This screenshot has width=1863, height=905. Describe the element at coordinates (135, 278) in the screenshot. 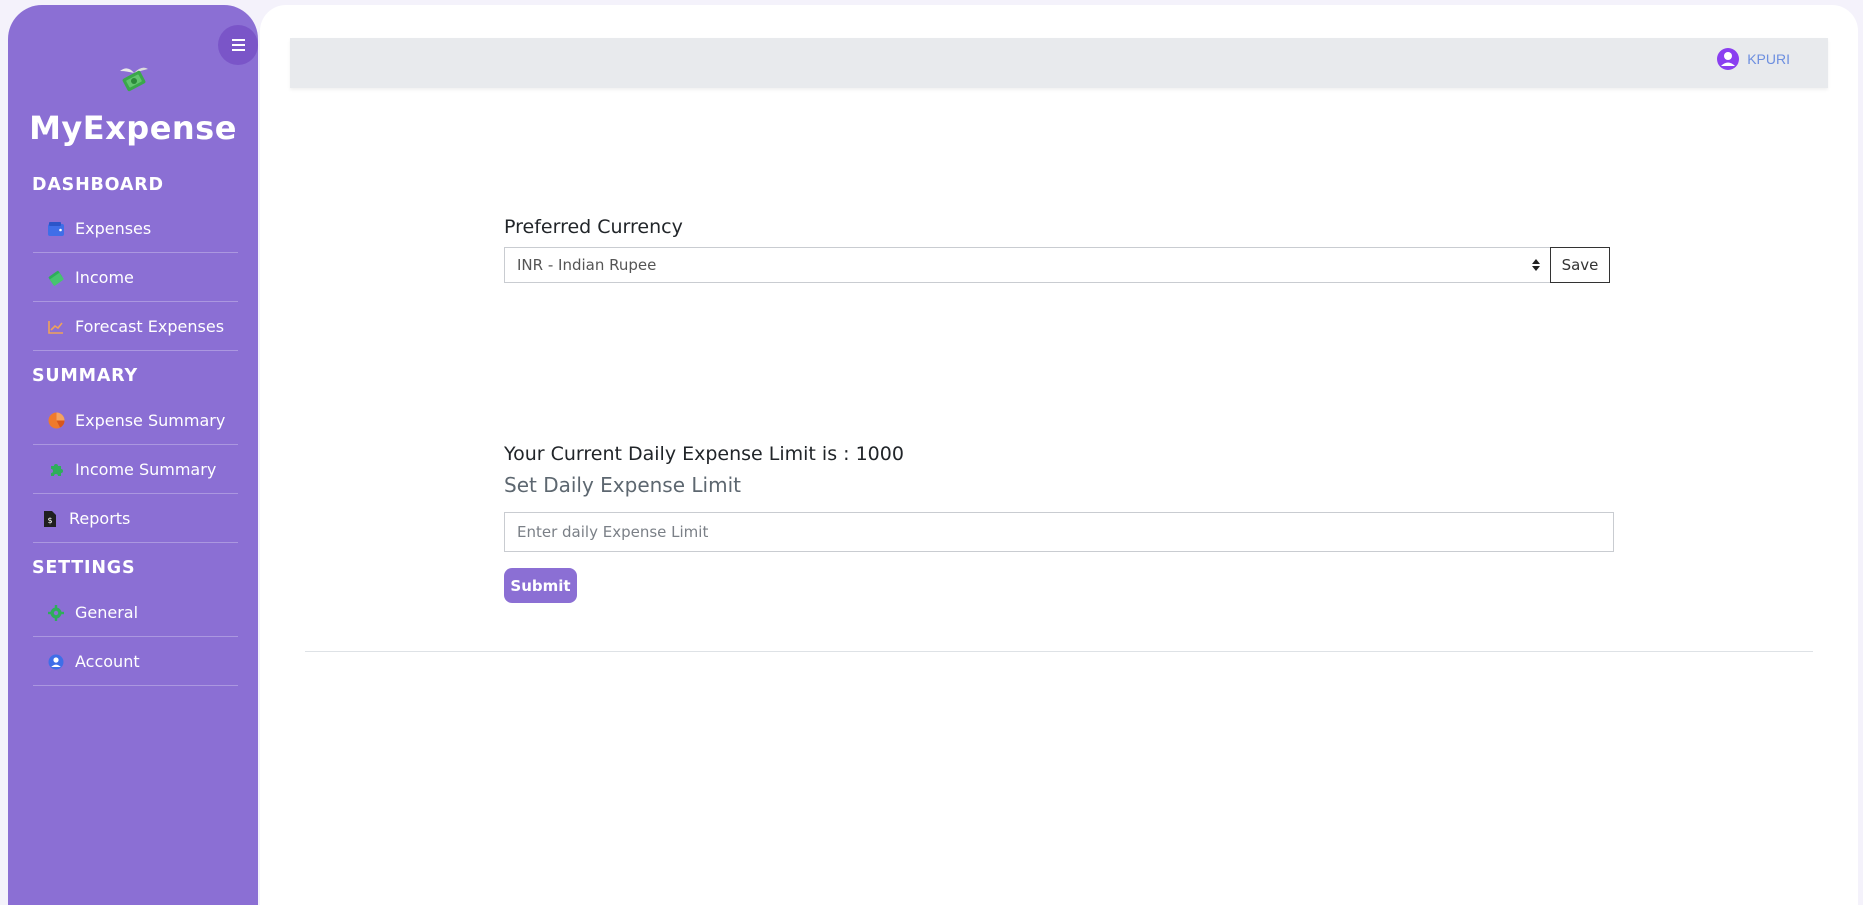

I see `sidebar-item-income: Income` at that location.